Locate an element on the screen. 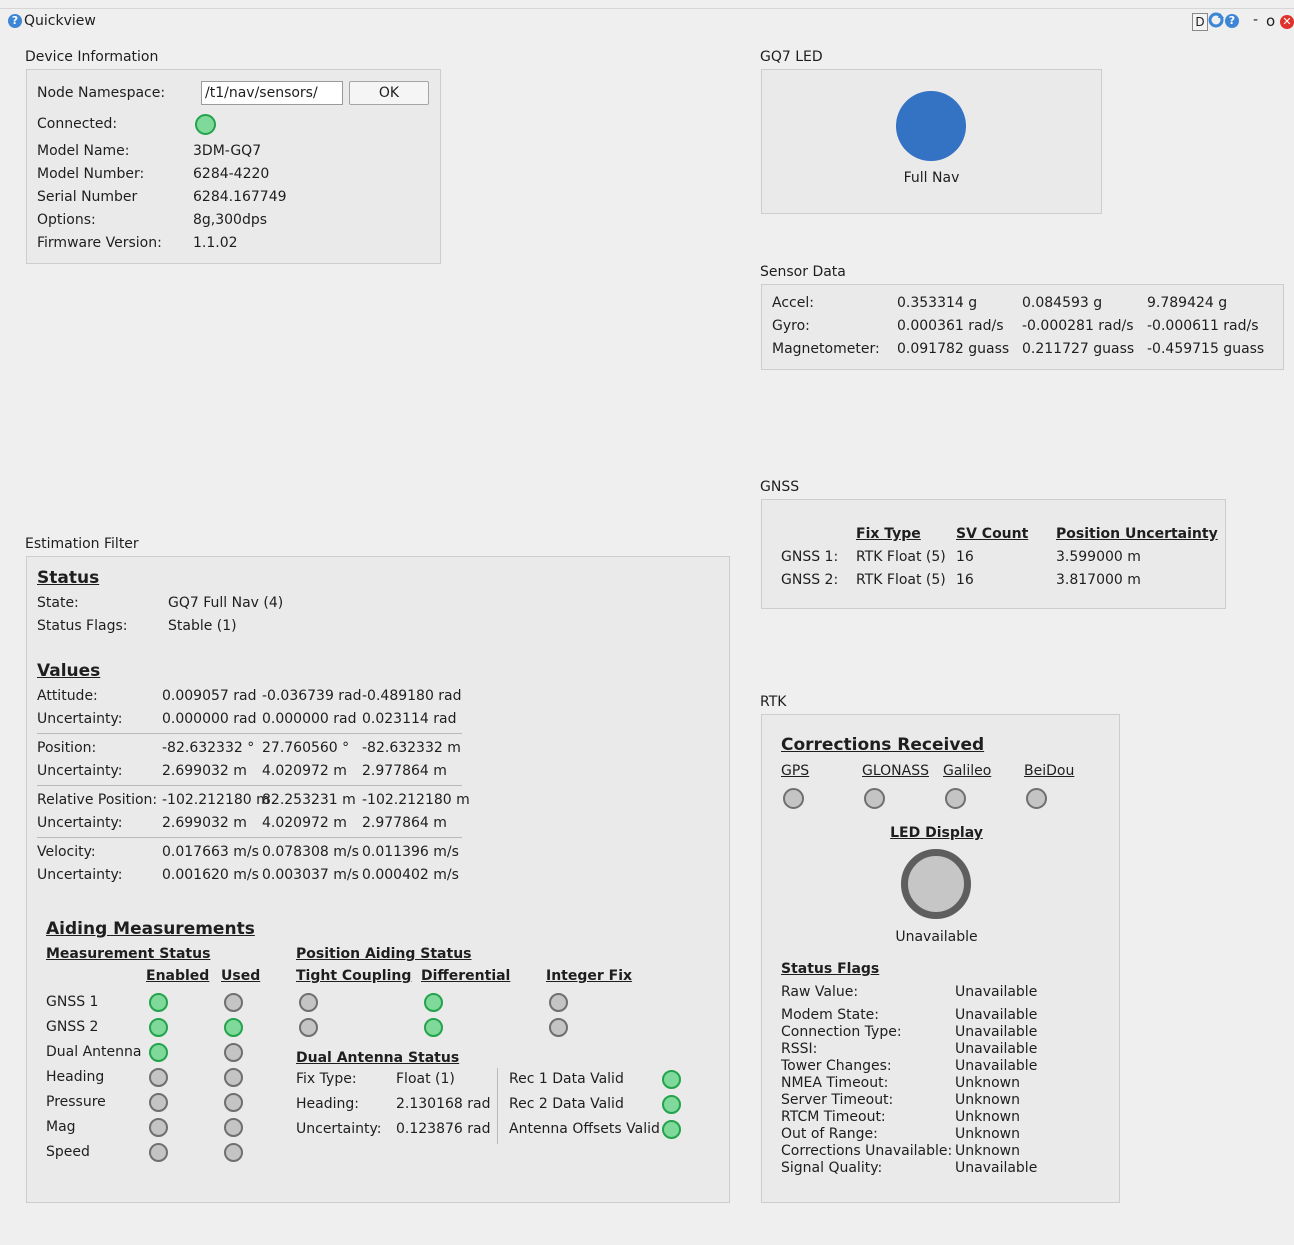  dual-antenna-divider is located at coordinates (497, 1106).